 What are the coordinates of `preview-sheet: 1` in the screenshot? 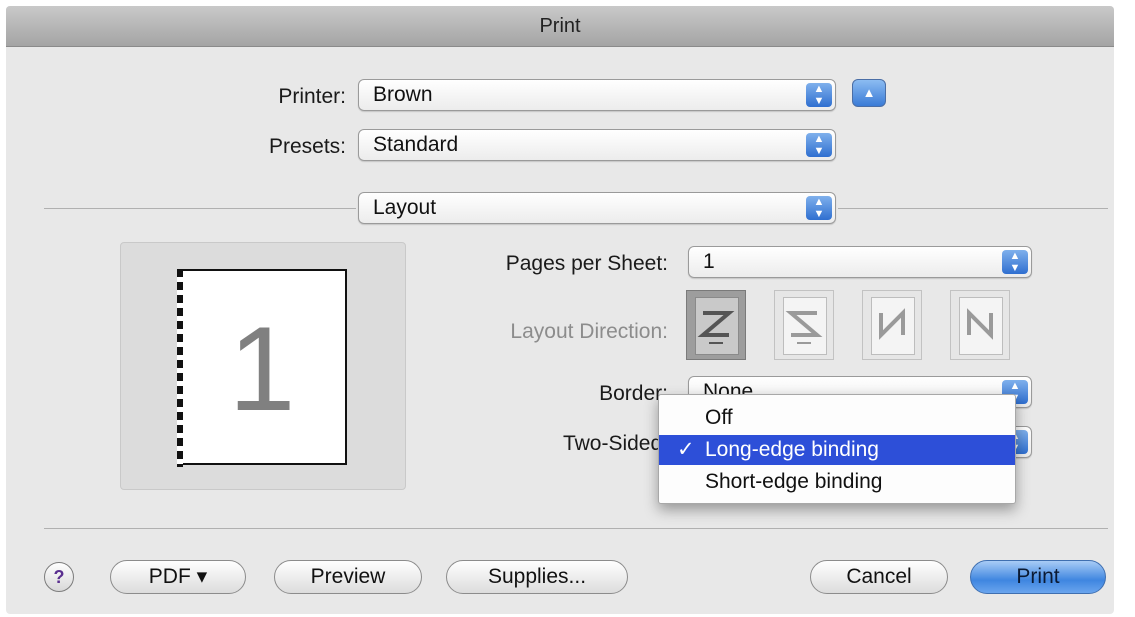 It's located at (262, 368).